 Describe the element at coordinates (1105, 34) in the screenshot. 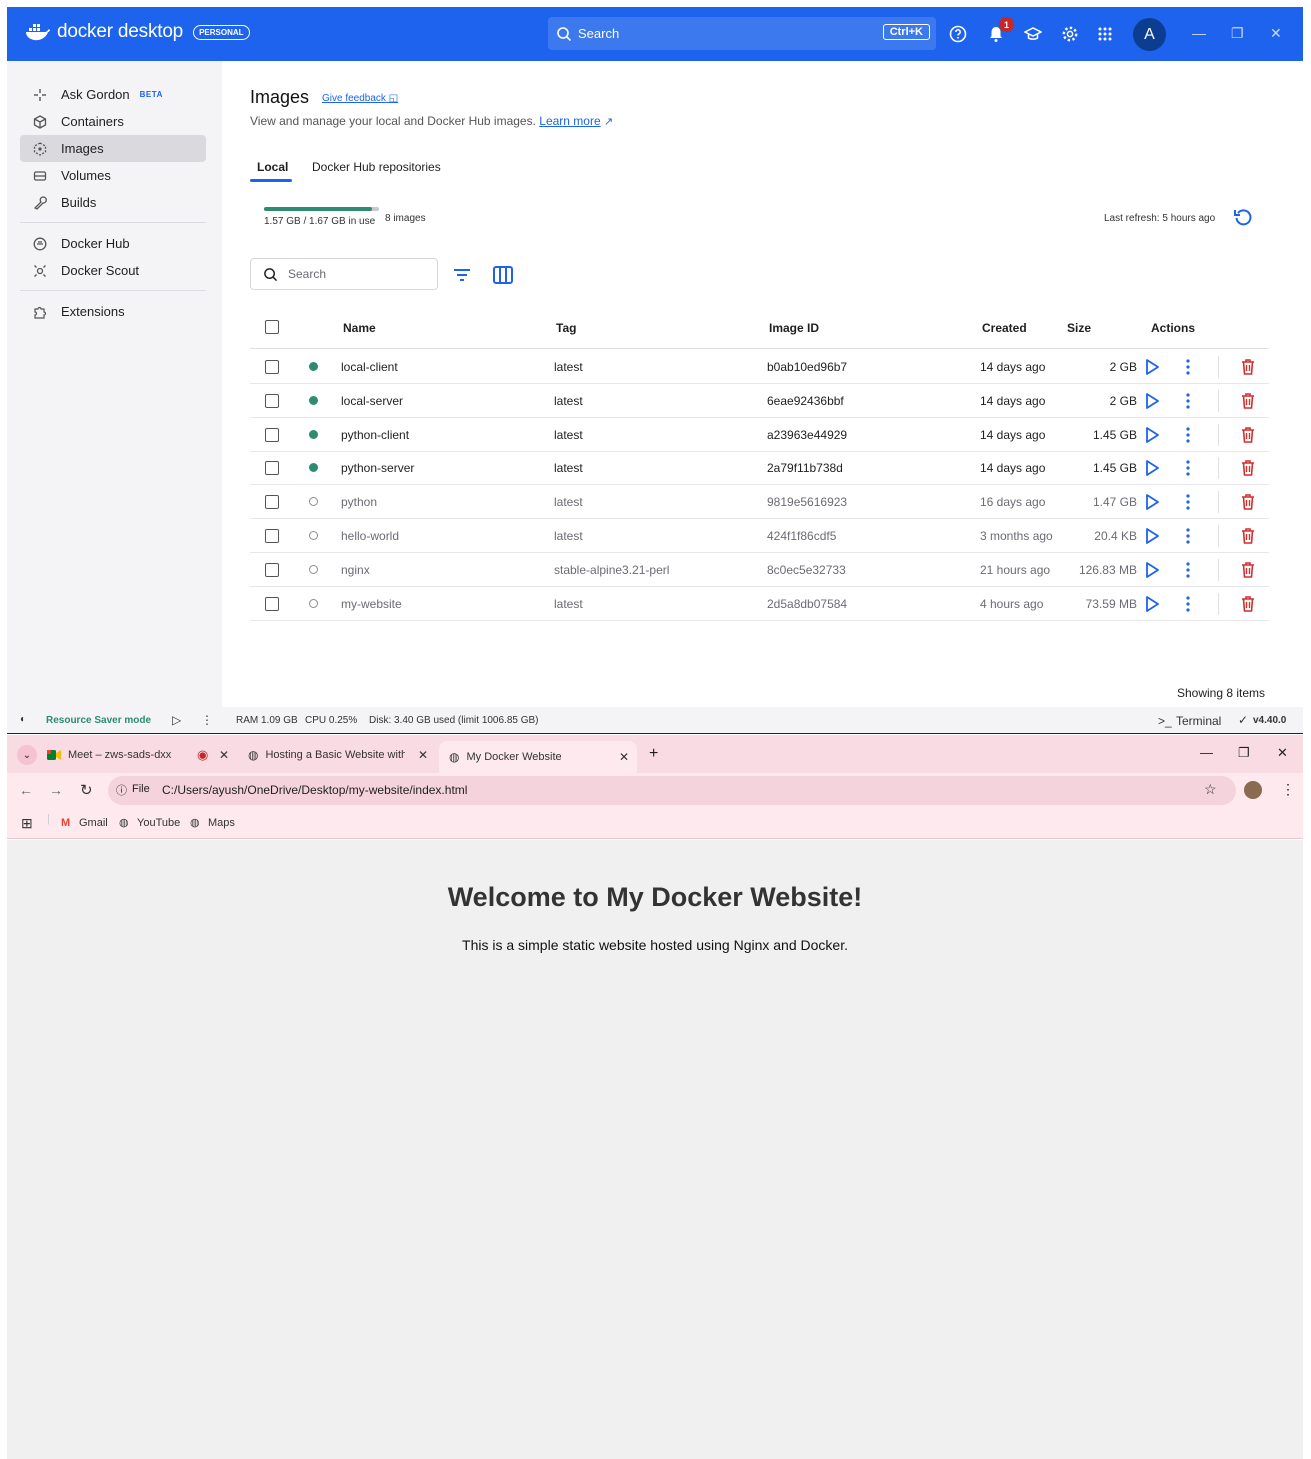

I see `apps-grid-icon` at that location.